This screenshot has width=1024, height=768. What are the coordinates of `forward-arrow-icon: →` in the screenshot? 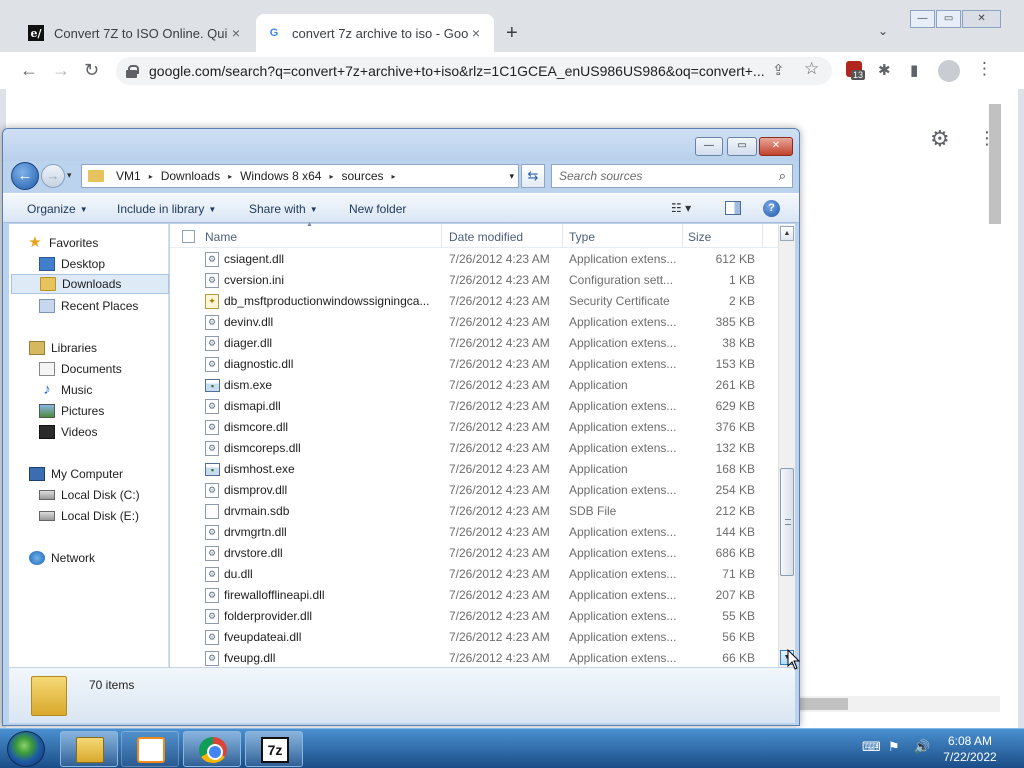 It's located at (61, 70).